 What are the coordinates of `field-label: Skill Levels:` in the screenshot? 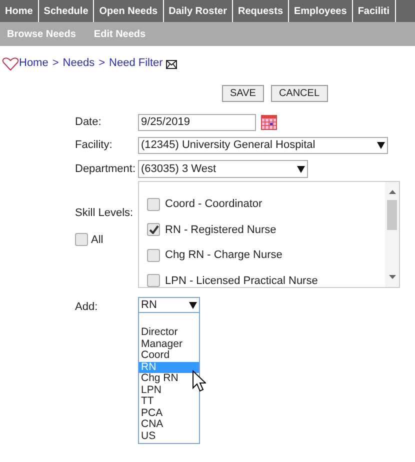 It's located at (104, 213).